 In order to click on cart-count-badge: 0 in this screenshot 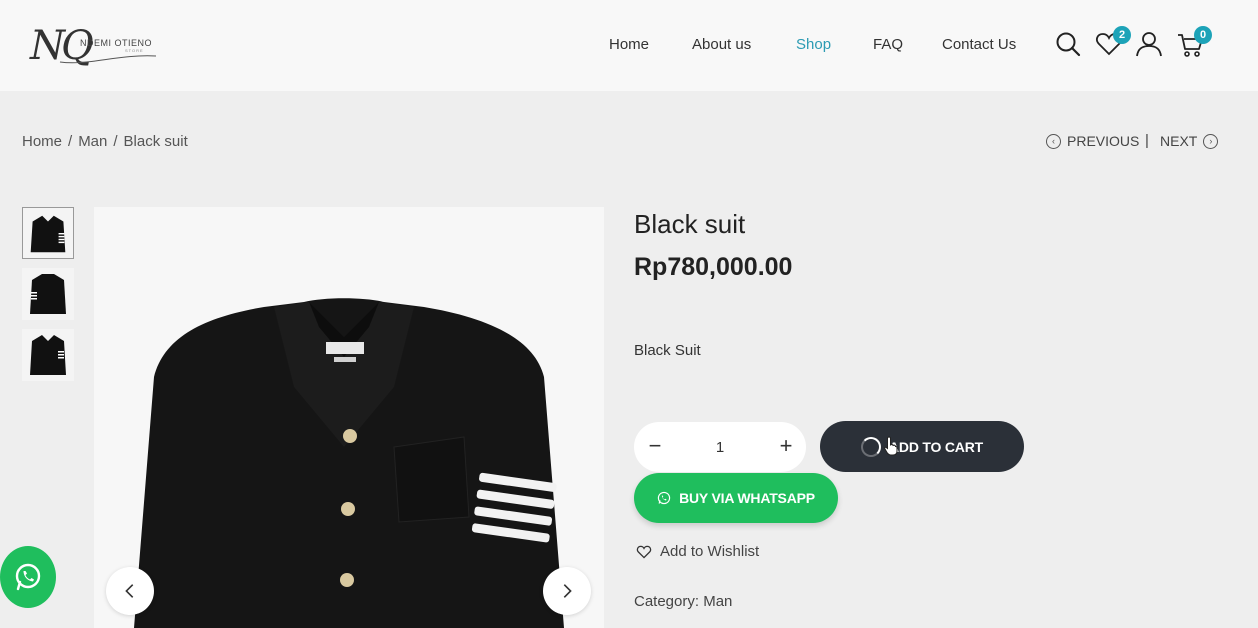, I will do `click(1203, 35)`.